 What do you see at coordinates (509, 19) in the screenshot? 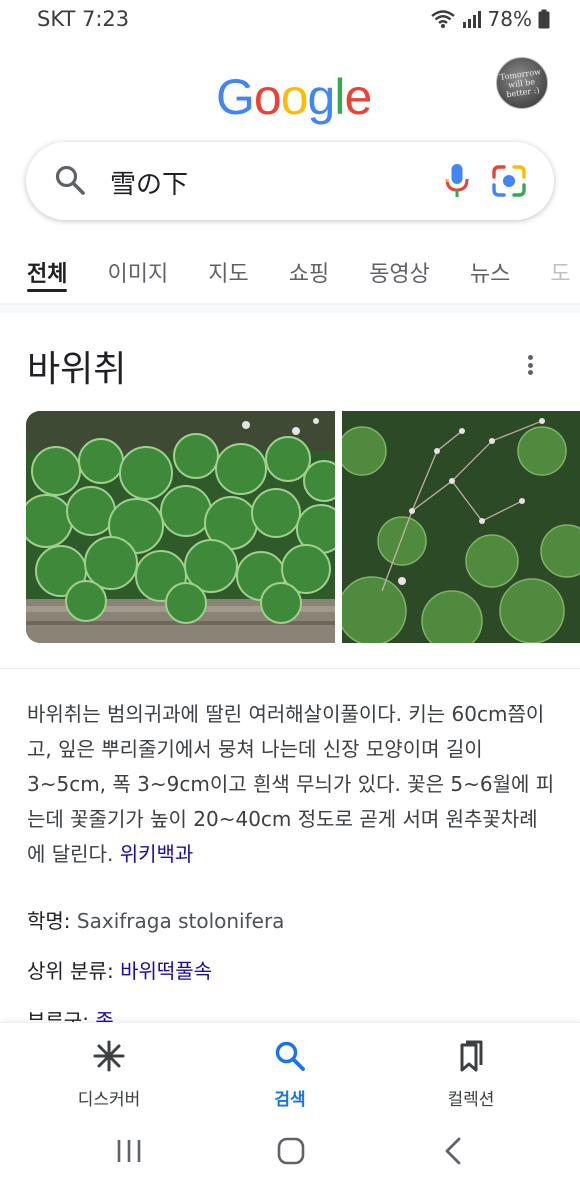
I see `battery-percent: 78%` at bounding box center [509, 19].